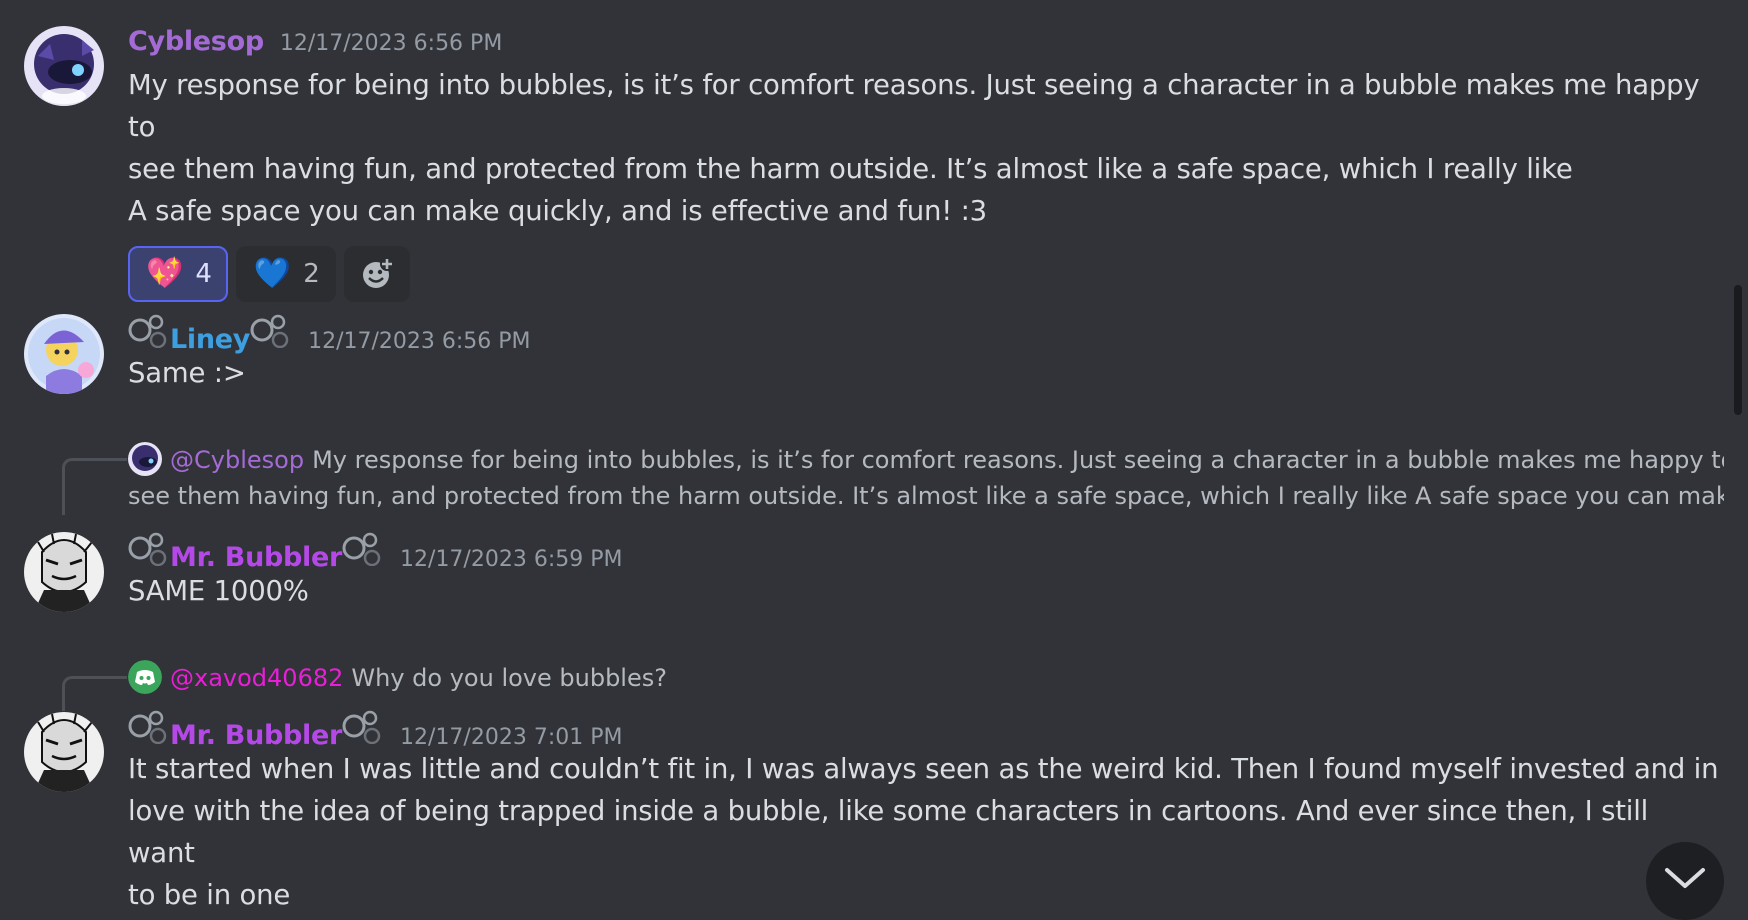 The image size is (1748, 920). Describe the element at coordinates (926, 678) in the screenshot. I see `reply-preview: @xavod40682 Why do you love bubbles?` at that location.